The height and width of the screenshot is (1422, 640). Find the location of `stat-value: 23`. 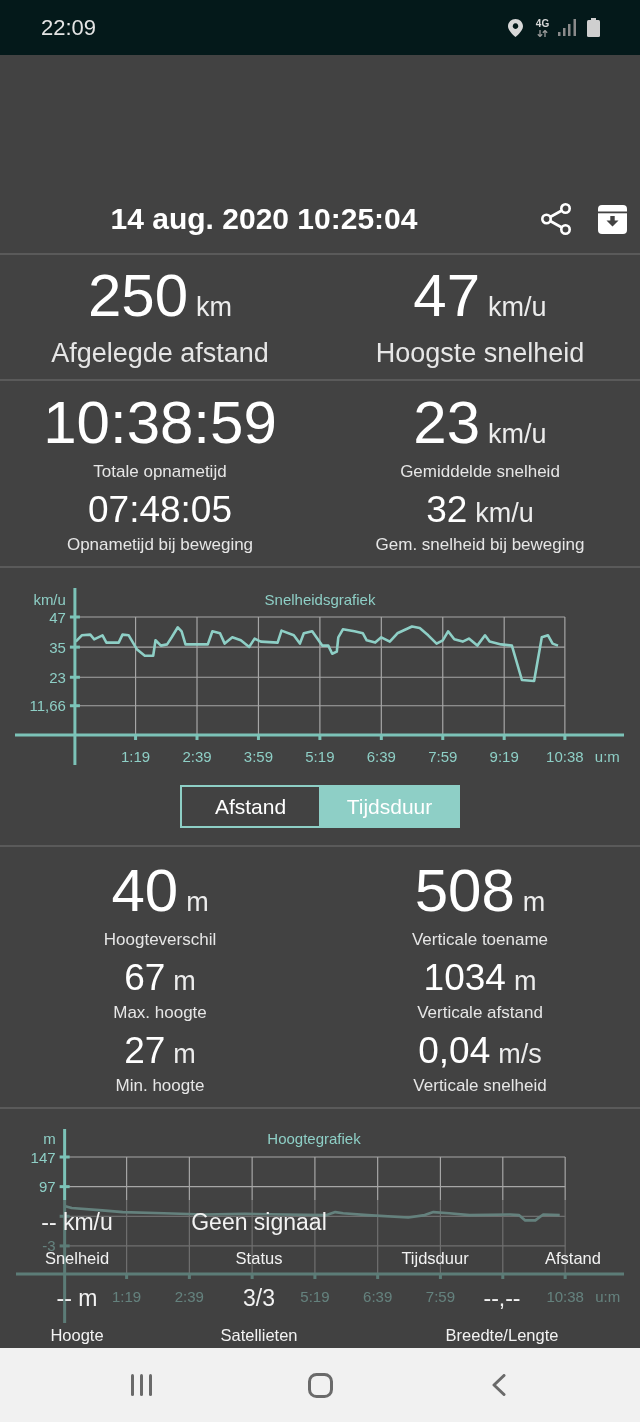

stat-value: 23 is located at coordinates (447, 423).